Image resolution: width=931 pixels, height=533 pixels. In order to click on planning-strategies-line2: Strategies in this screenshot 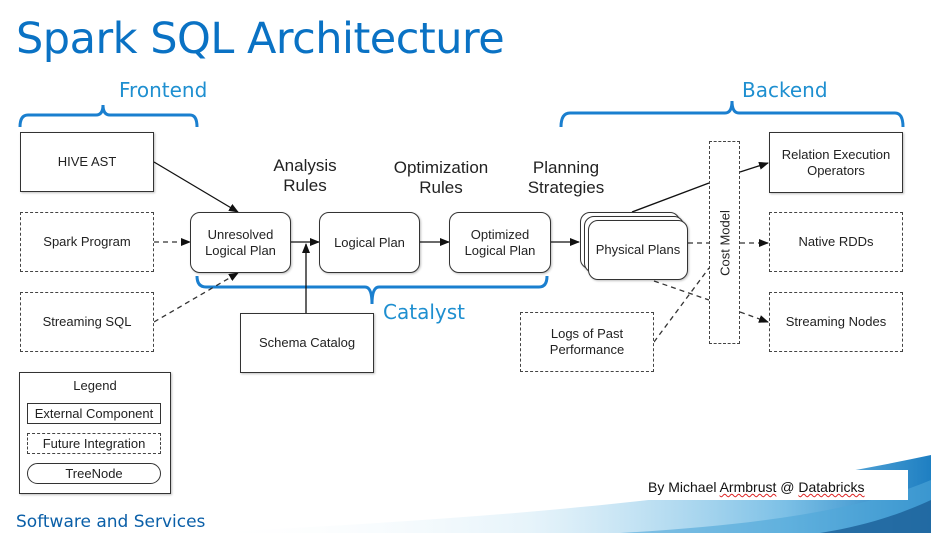, I will do `click(566, 187)`.